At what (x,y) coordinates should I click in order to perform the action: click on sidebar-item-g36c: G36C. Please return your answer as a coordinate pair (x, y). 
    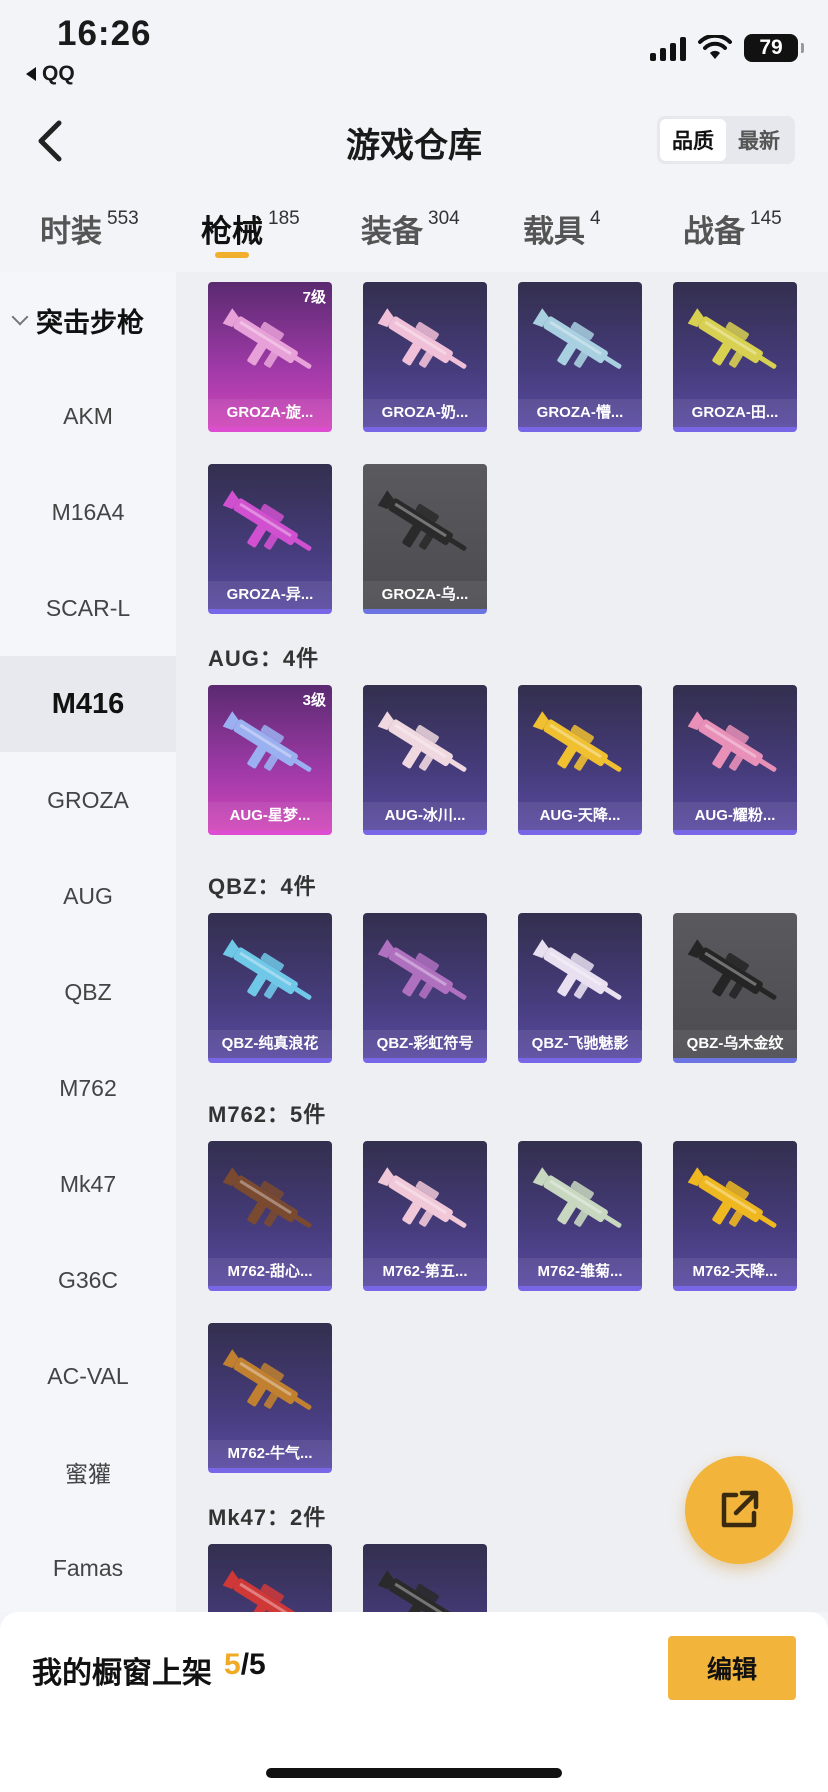
    Looking at the image, I should click on (88, 1280).